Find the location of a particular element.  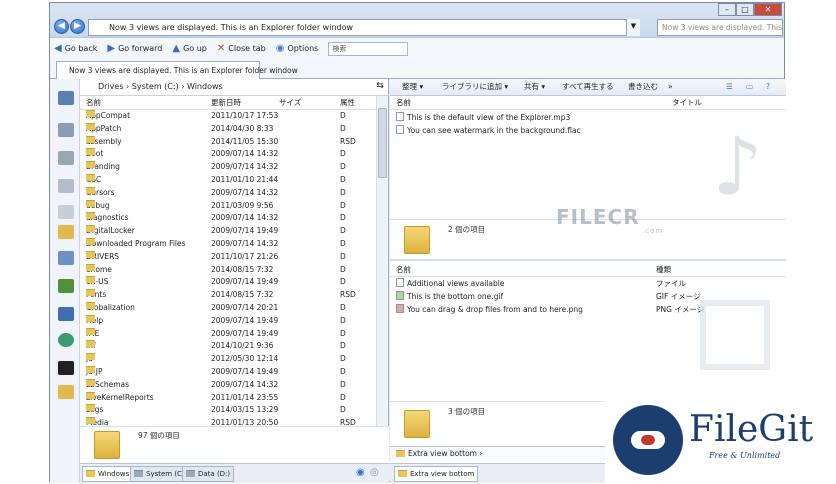

play-all-button: すべて再生する is located at coordinates (588, 87).